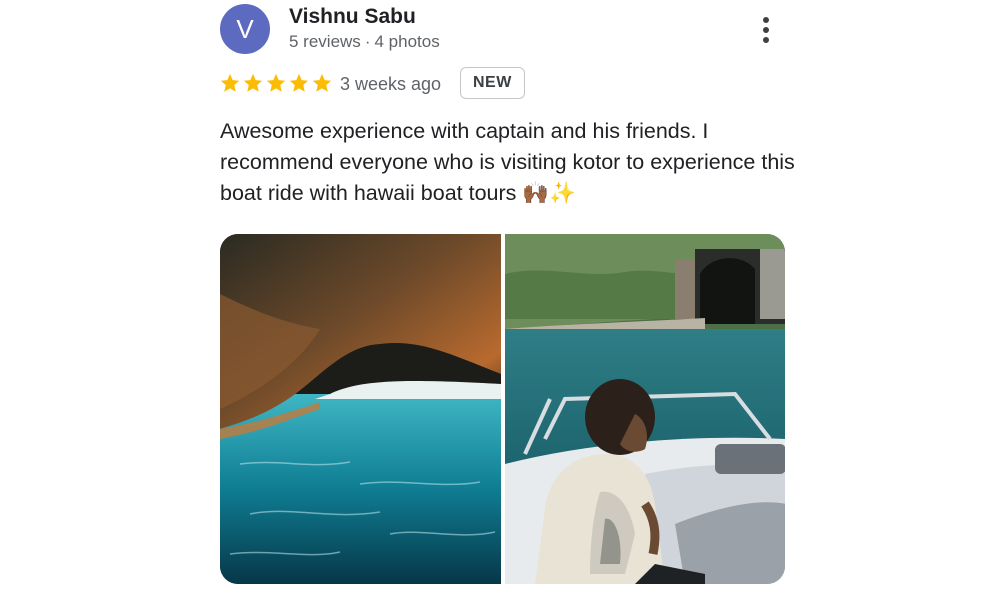 The width and height of the screenshot is (1000, 600). I want to click on more-vert-icon, so click(766, 30).